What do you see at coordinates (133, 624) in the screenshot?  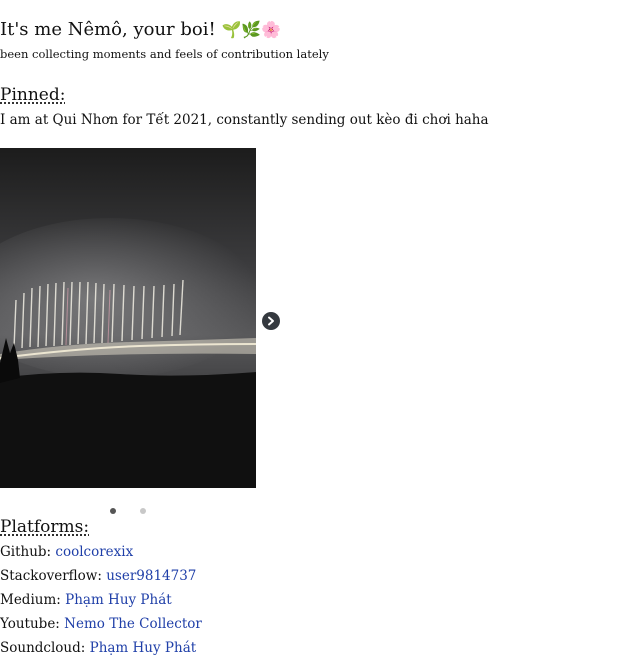 I see `youtube-link: Nemo The Collector` at bounding box center [133, 624].